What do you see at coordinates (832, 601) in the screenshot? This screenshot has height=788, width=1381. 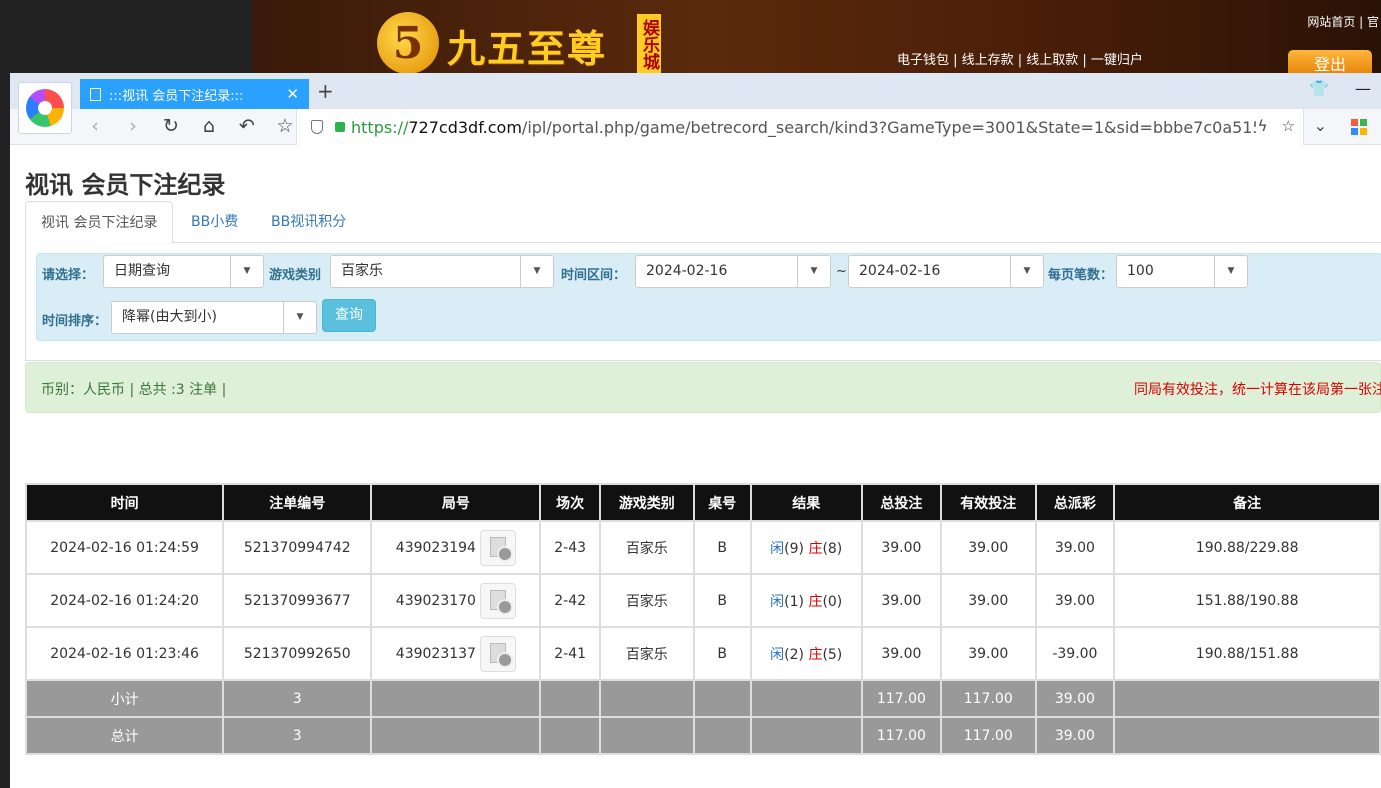 I see `banker-score: (0)` at bounding box center [832, 601].